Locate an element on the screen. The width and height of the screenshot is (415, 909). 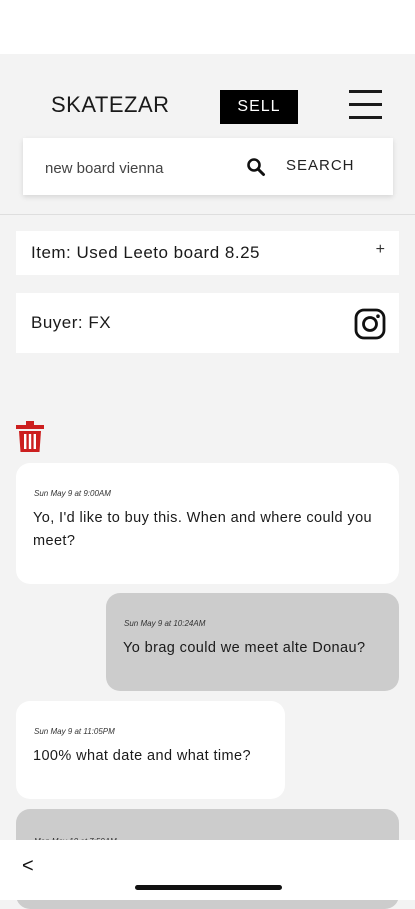
trash-icon is located at coordinates (30, 436).